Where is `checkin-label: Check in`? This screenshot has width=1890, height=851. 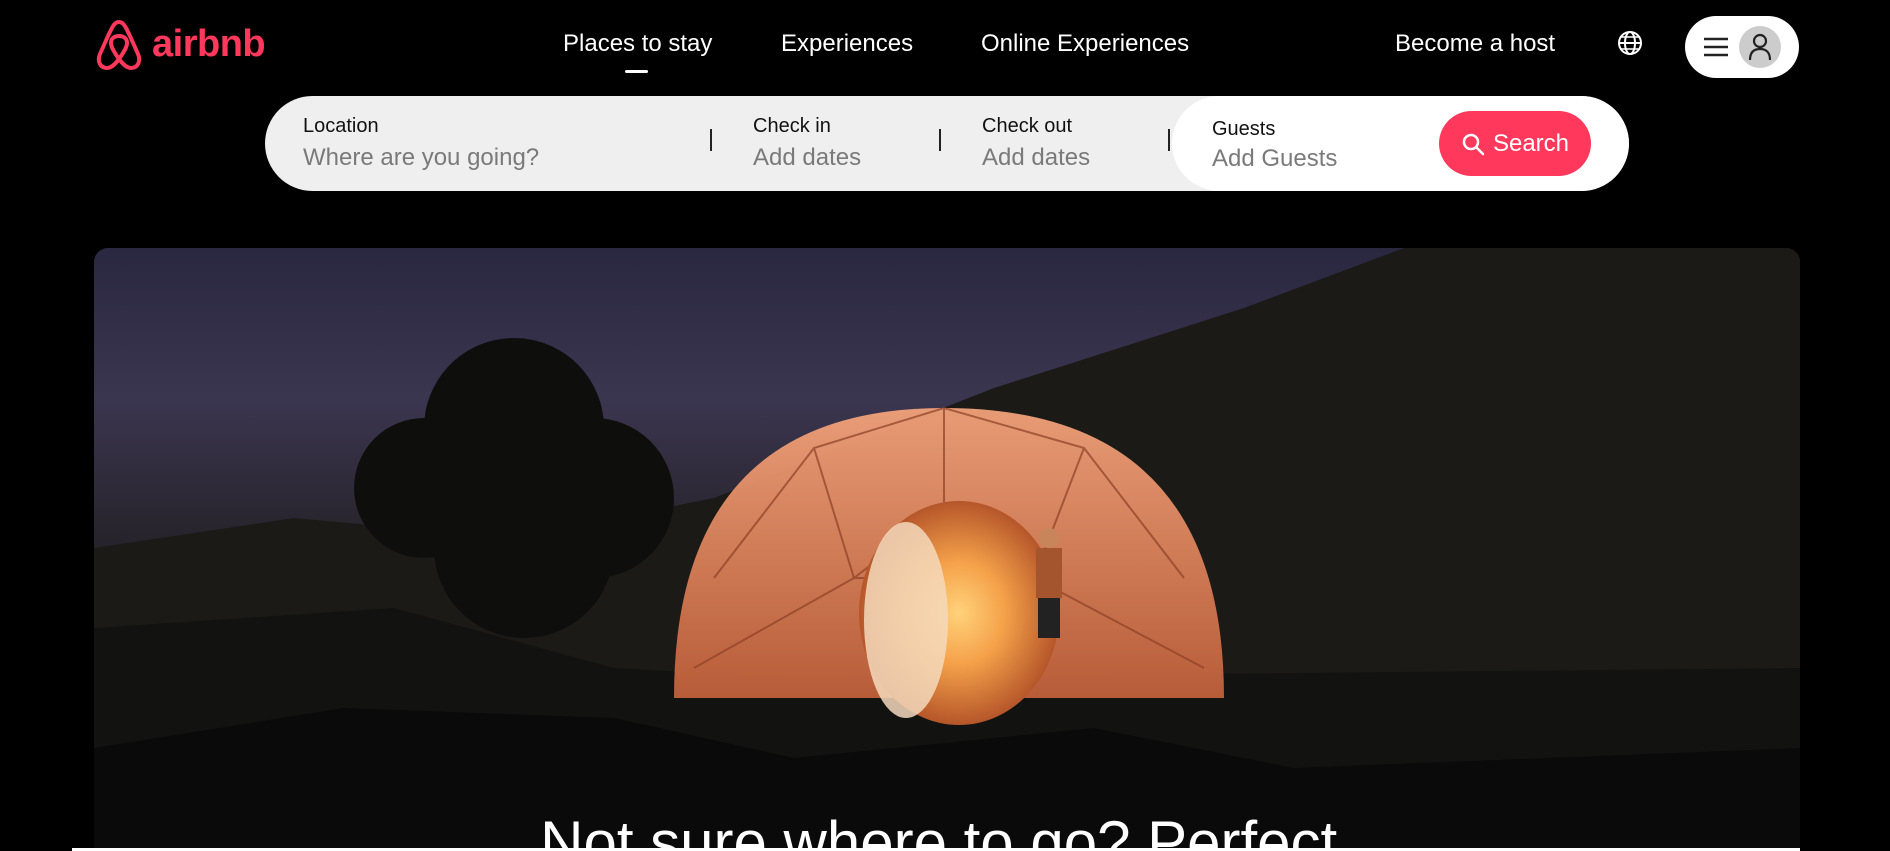
checkin-label: Check in is located at coordinates (792, 126).